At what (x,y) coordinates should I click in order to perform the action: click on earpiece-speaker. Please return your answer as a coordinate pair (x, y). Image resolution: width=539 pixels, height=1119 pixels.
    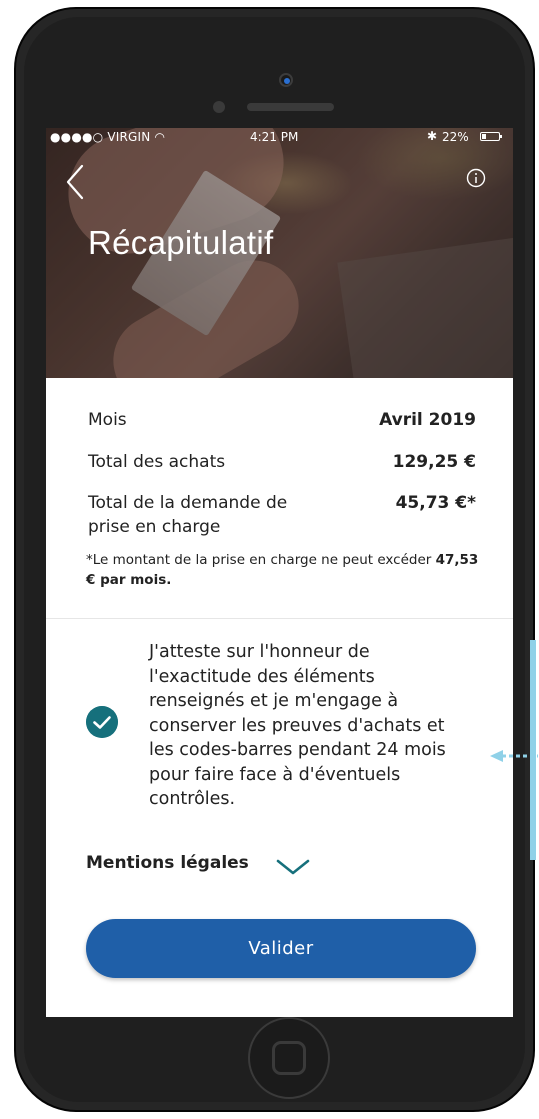
    Looking at the image, I should click on (290, 107).